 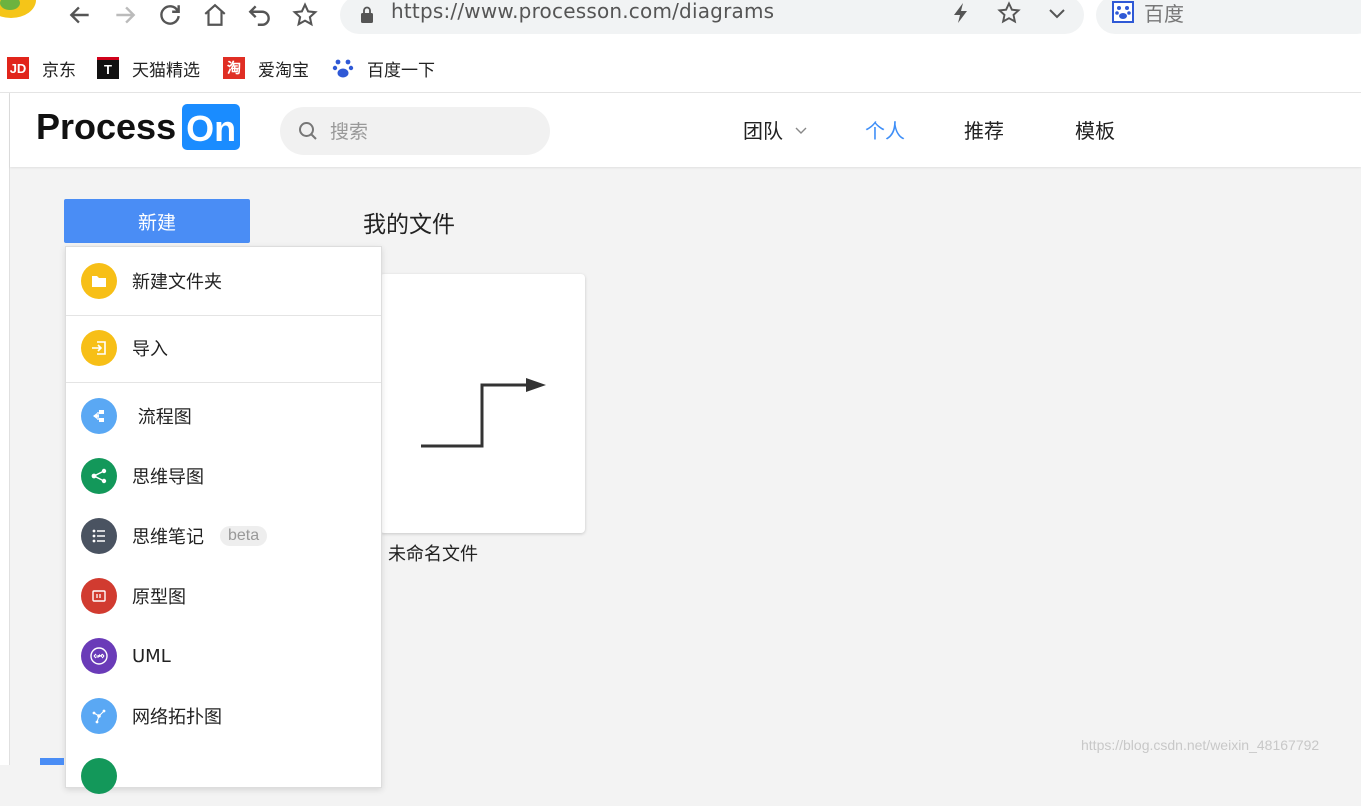 I want to click on new-button: 新建, so click(x=157, y=221).